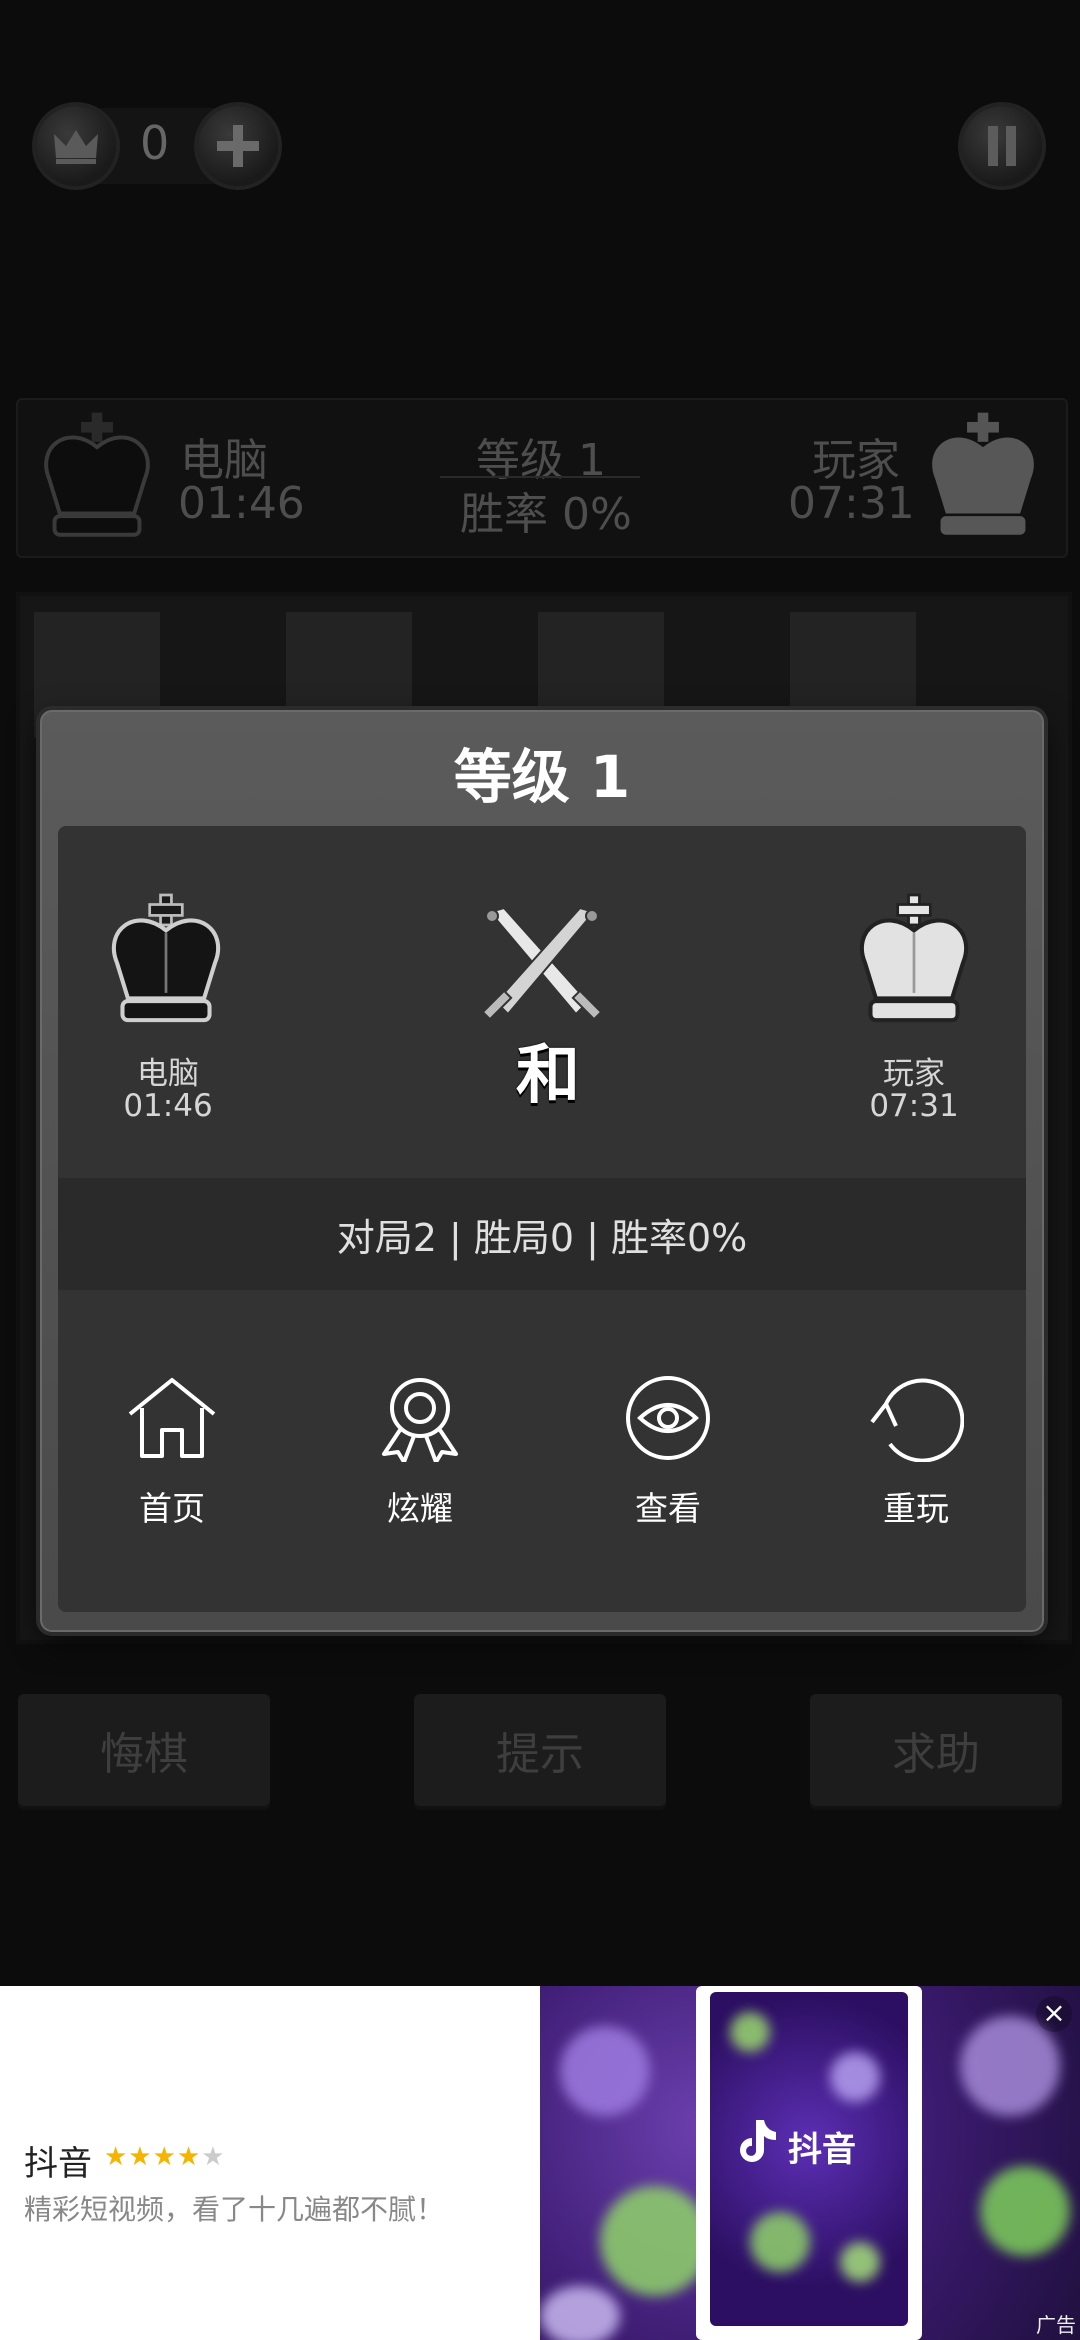 The height and width of the screenshot is (2340, 1080). What do you see at coordinates (168, 1106) in the screenshot?
I see `dialog-computer-time: 01:46` at bounding box center [168, 1106].